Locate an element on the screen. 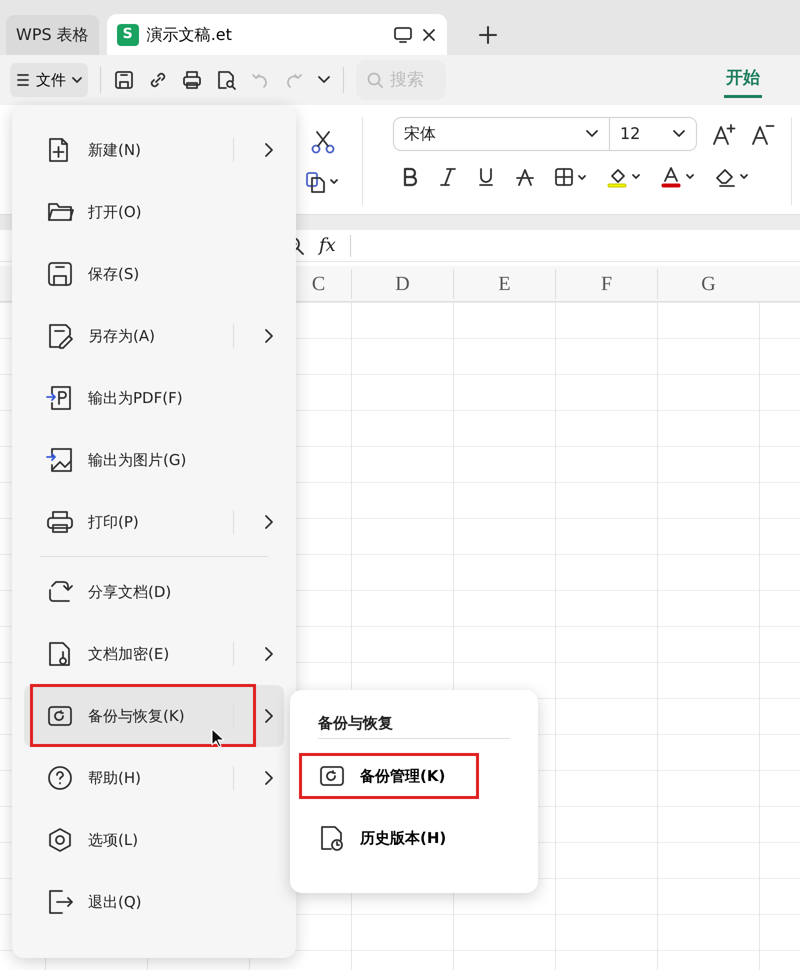 This screenshot has height=970, width=800. menu-item: 打开(O) is located at coordinates (154, 212).